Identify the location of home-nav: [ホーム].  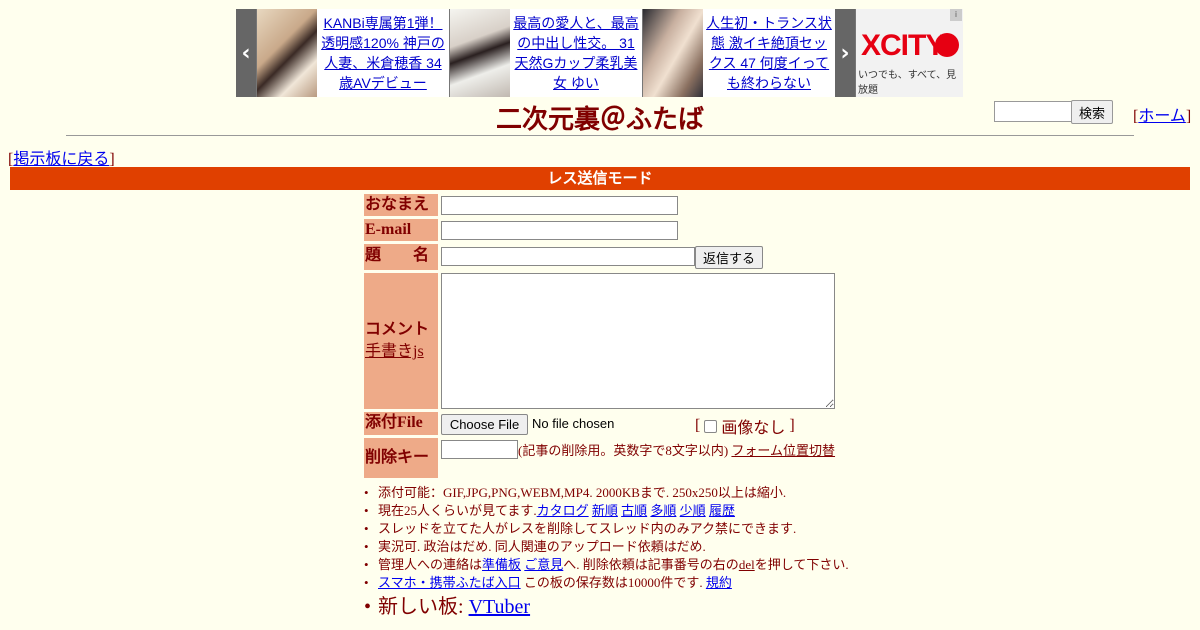
(1162, 116).